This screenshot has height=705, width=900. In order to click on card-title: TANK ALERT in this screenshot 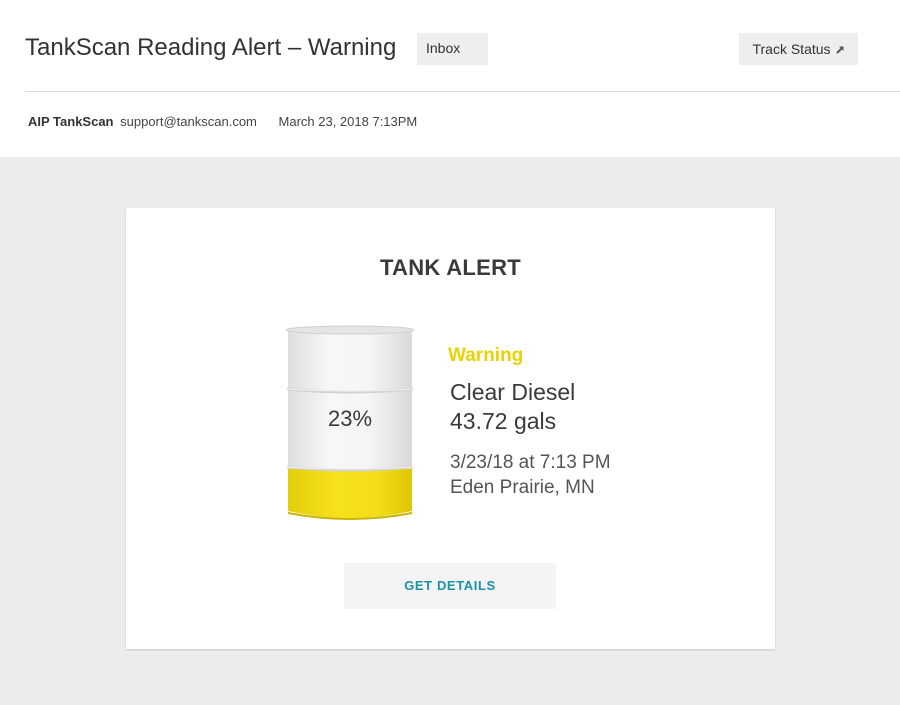, I will do `click(450, 267)`.